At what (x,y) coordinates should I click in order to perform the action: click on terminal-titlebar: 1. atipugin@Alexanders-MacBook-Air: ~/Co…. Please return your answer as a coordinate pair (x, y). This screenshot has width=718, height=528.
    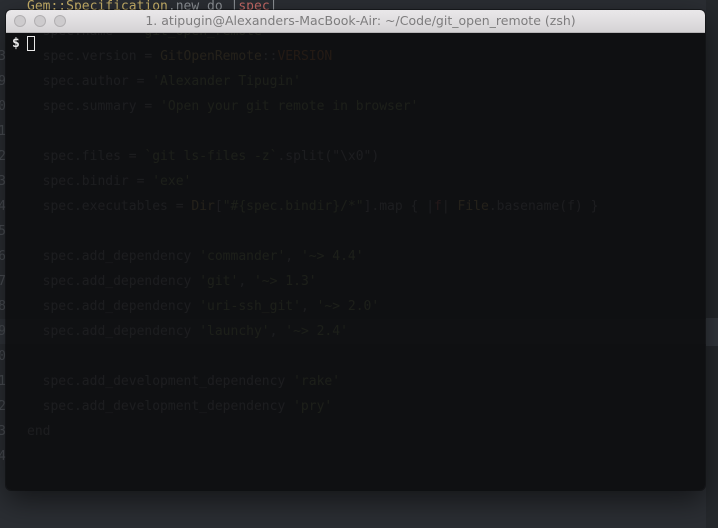
    Looking at the image, I should click on (355, 21).